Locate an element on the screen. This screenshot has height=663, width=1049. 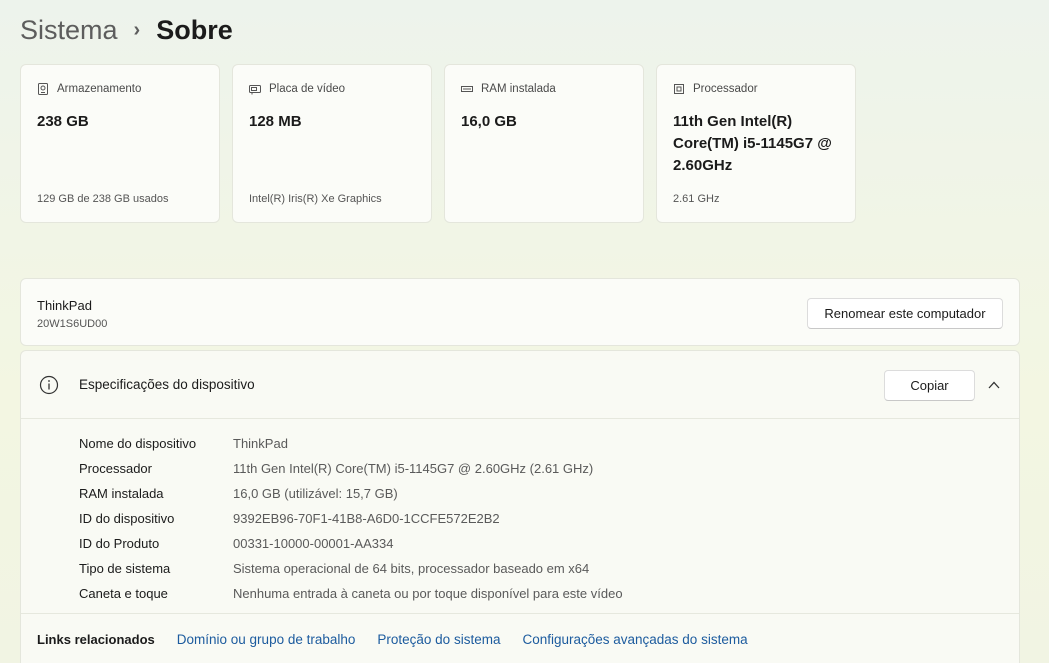
rename-computer-button: Renomear este computador is located at coordinates (905, 313).